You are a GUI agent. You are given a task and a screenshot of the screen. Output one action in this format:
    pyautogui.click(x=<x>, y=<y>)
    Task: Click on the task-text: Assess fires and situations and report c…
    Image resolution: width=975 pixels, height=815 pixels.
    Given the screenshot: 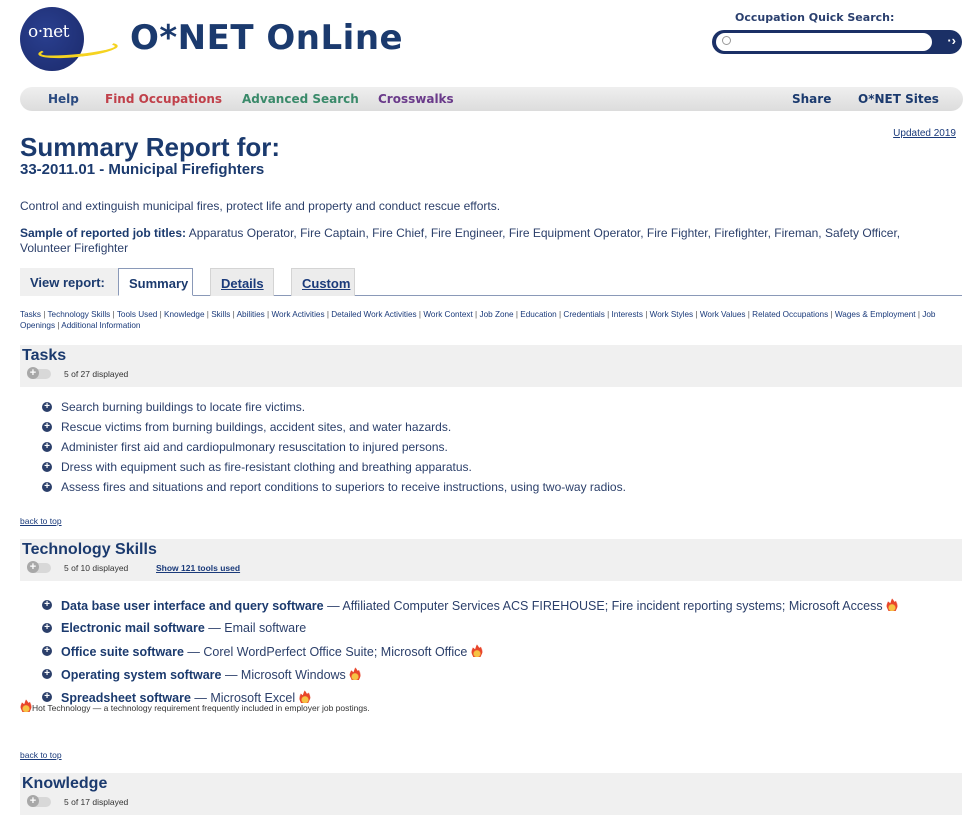 What is the action you would take?
    pyautogui.click(x=343, y=487)
    